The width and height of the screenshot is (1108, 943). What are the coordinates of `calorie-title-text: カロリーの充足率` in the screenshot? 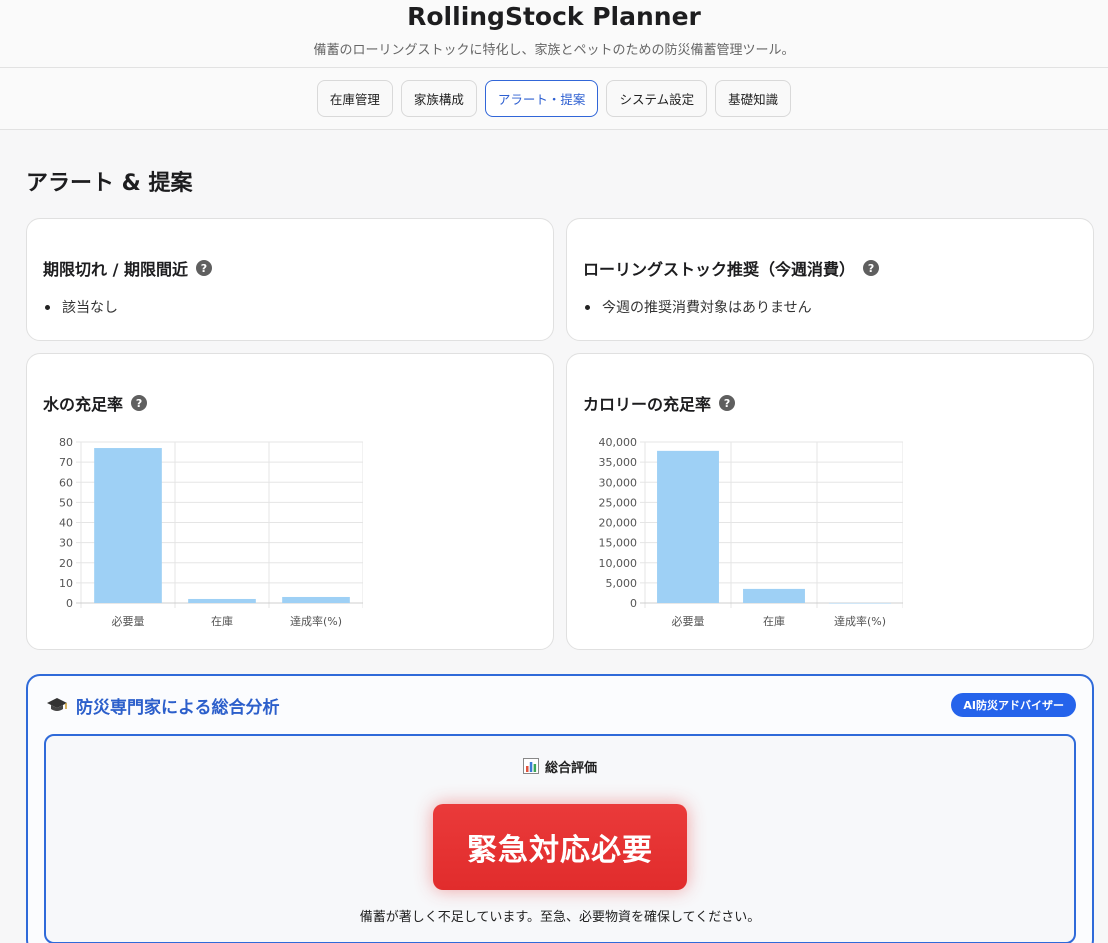 It's located at (647, 404).